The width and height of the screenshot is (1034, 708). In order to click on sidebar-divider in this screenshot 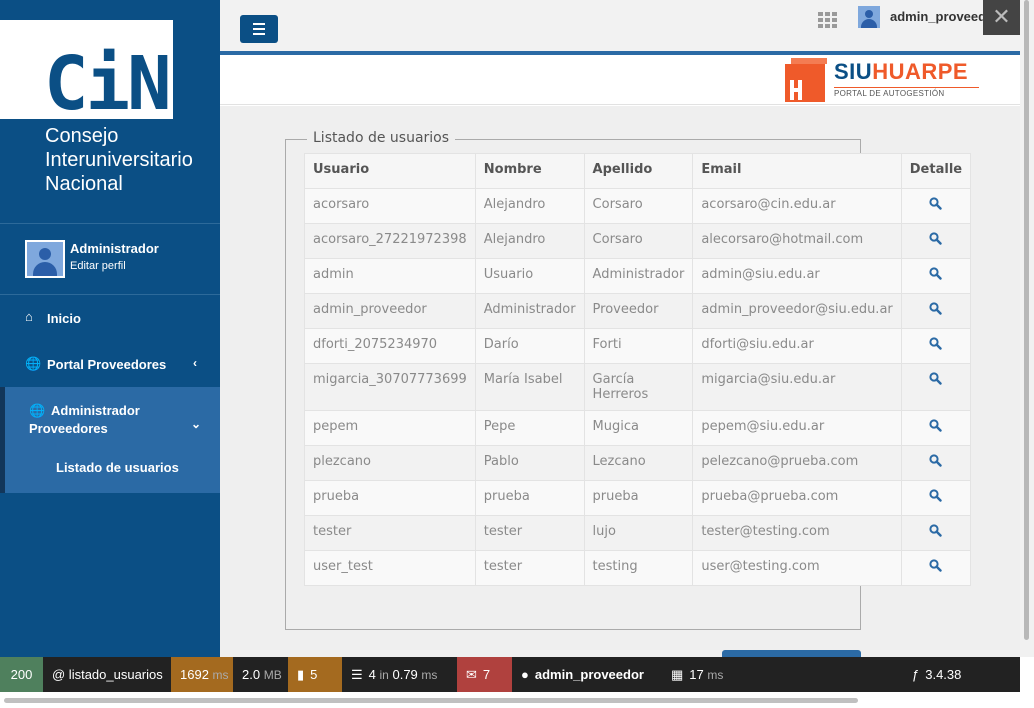, I will do `click(110, 294)`.